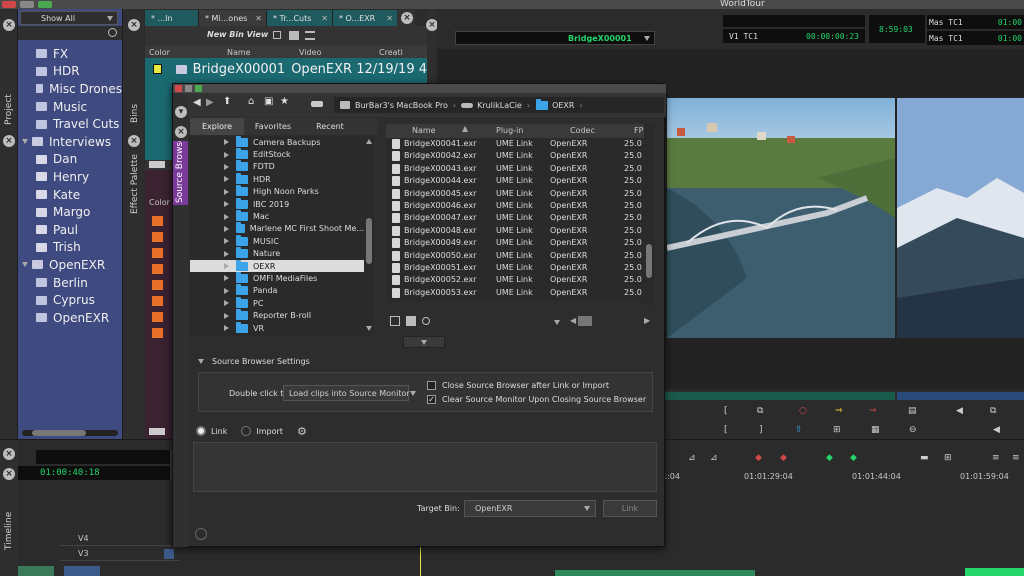  Describe the element at coordinates (9, 454) in the screenshot. I see `close-timeline-icon: ×` at that location.